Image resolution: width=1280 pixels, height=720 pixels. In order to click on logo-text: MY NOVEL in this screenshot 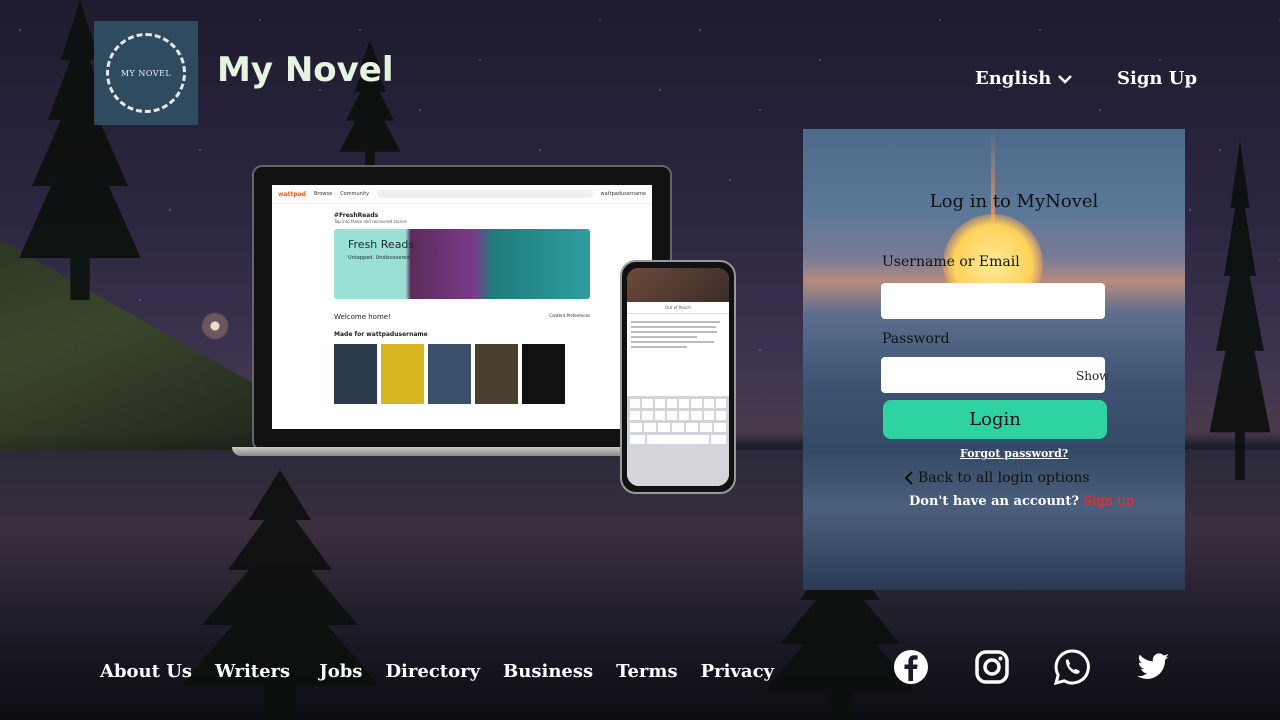, I will do `click(146, 73)`.